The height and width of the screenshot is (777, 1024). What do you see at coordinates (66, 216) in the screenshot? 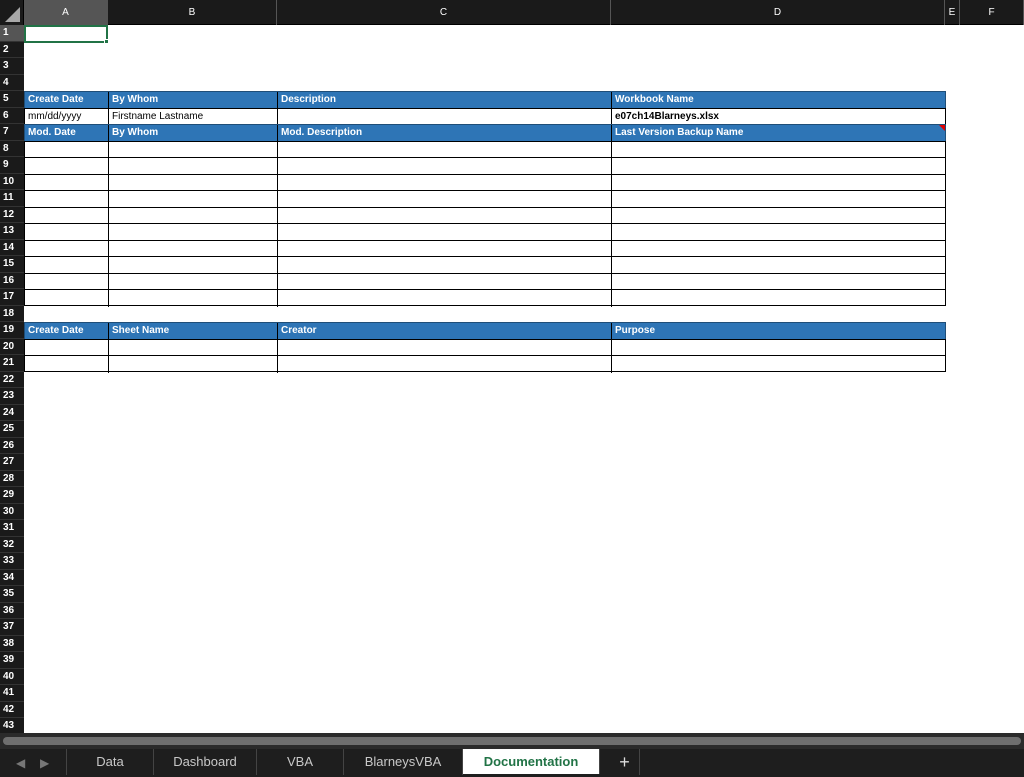
I see `cell-a12` at bounding box center [66, 216].